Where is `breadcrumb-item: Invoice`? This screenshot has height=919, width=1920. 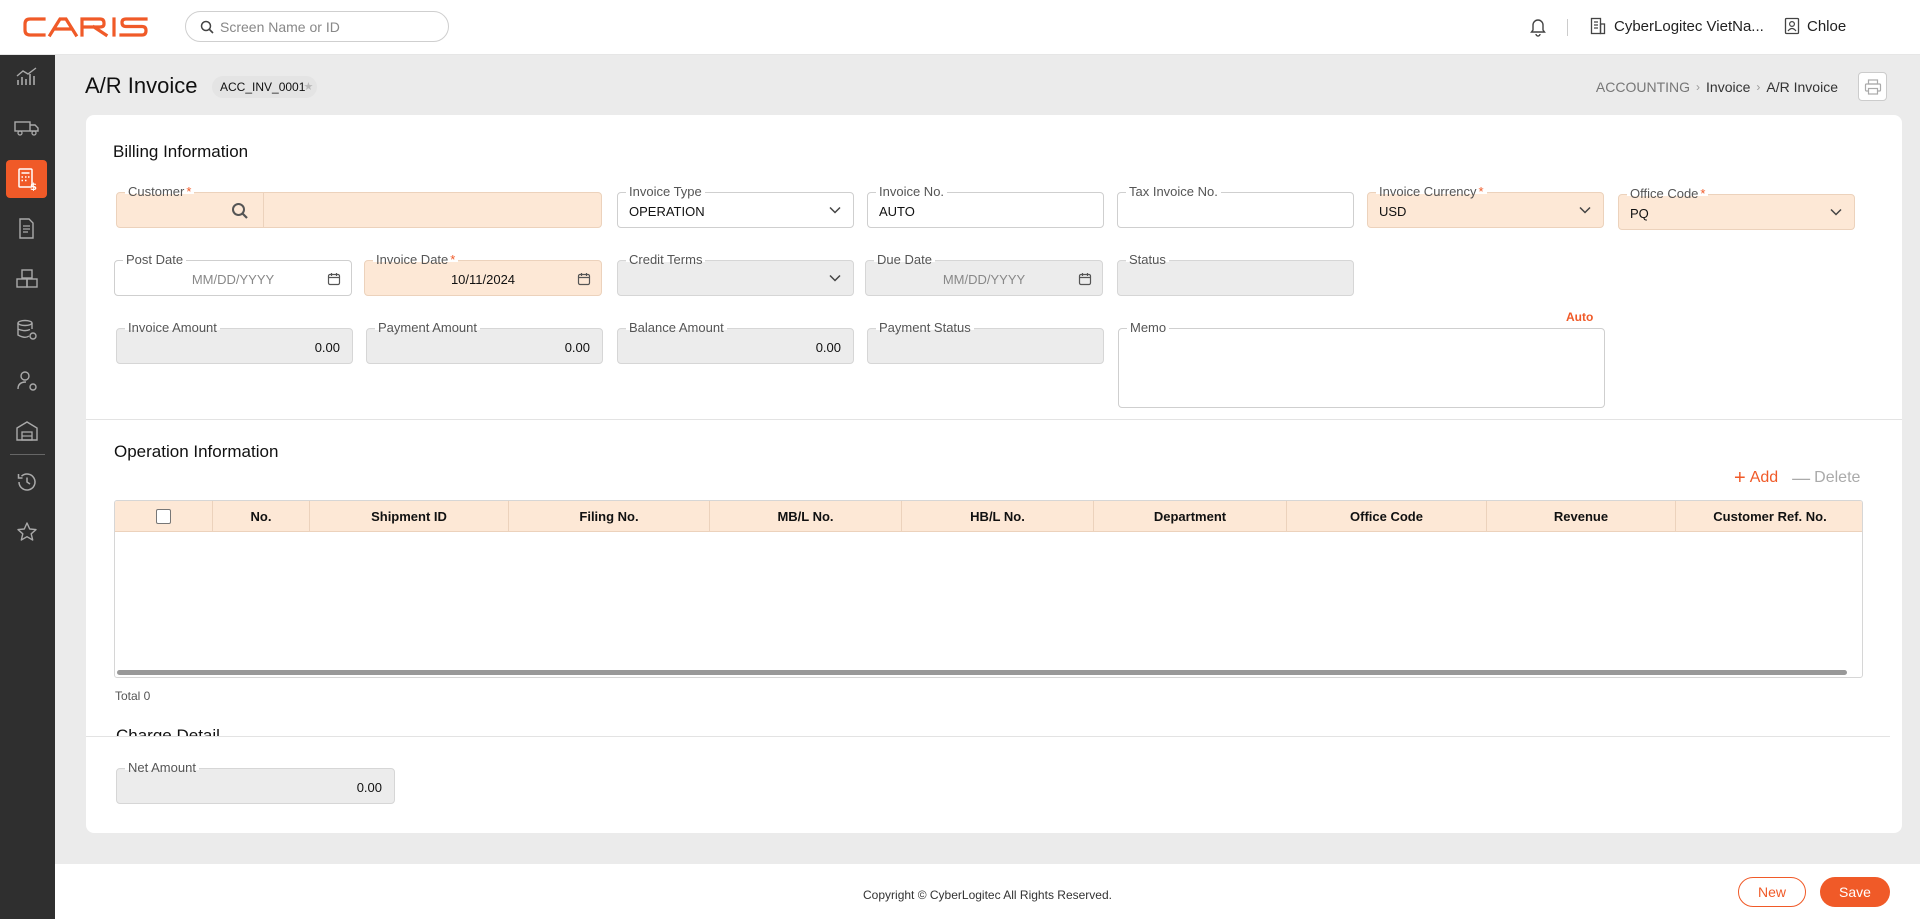
breadcrumb-item: Invoice is located at coordinates (1728, 87).